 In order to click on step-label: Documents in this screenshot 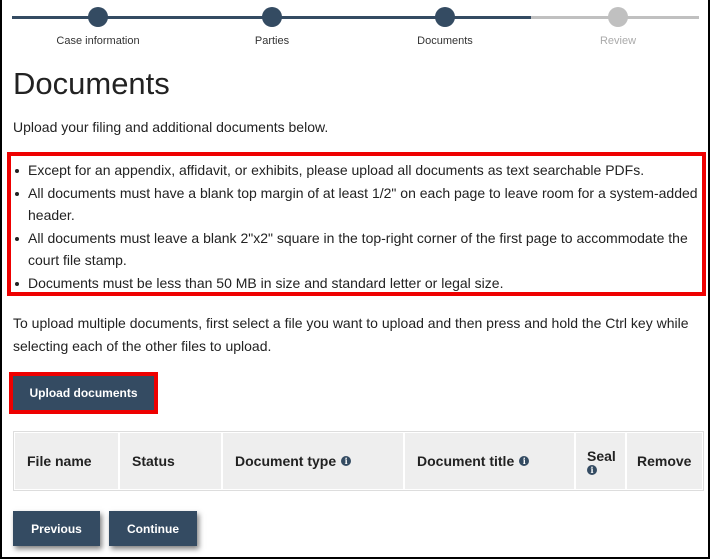, I will do `click(445, 41)`.